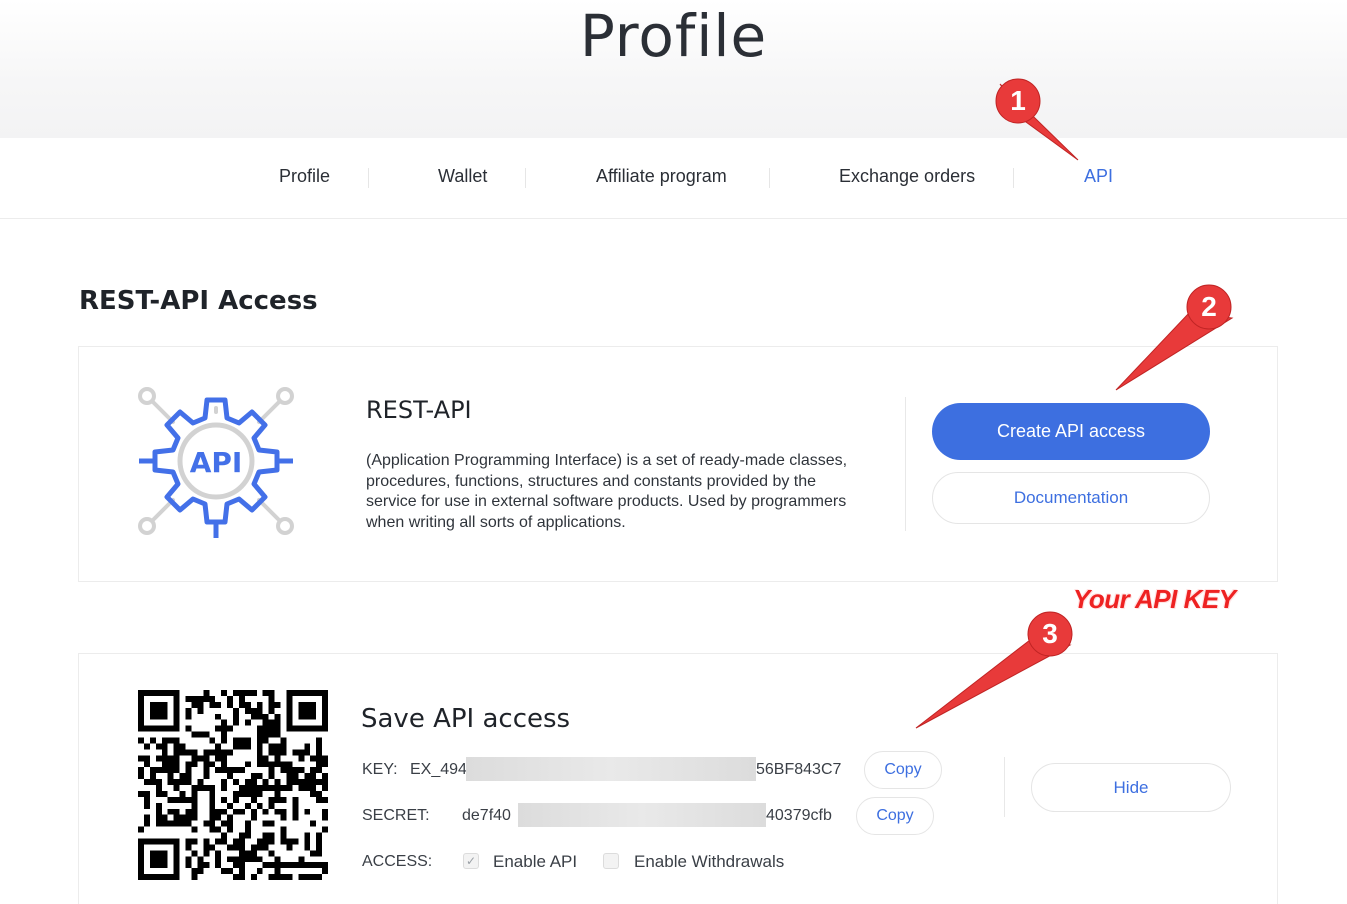 The image size is (1347, 904). Describe the element at coordinates (642, 815) in the screenshot. I see `secret-redacted` at that location.